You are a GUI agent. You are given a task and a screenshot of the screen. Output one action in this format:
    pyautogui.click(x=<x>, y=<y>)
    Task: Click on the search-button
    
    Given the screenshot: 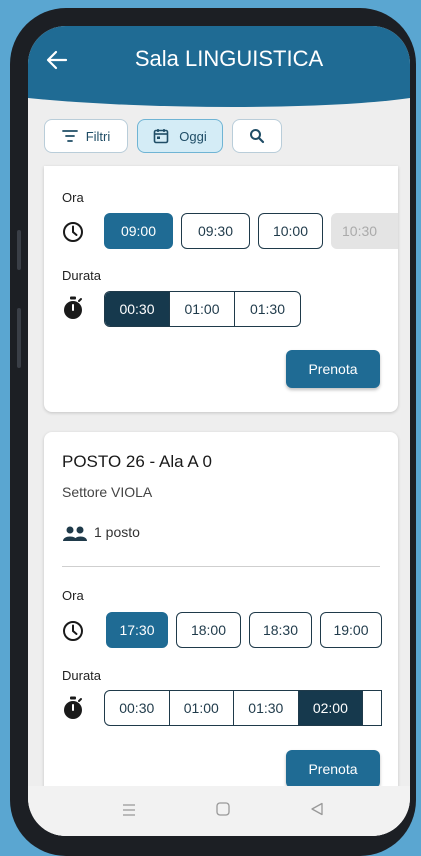 What is the action you would take?
    pyautogui.click(x=257, y=136)
    